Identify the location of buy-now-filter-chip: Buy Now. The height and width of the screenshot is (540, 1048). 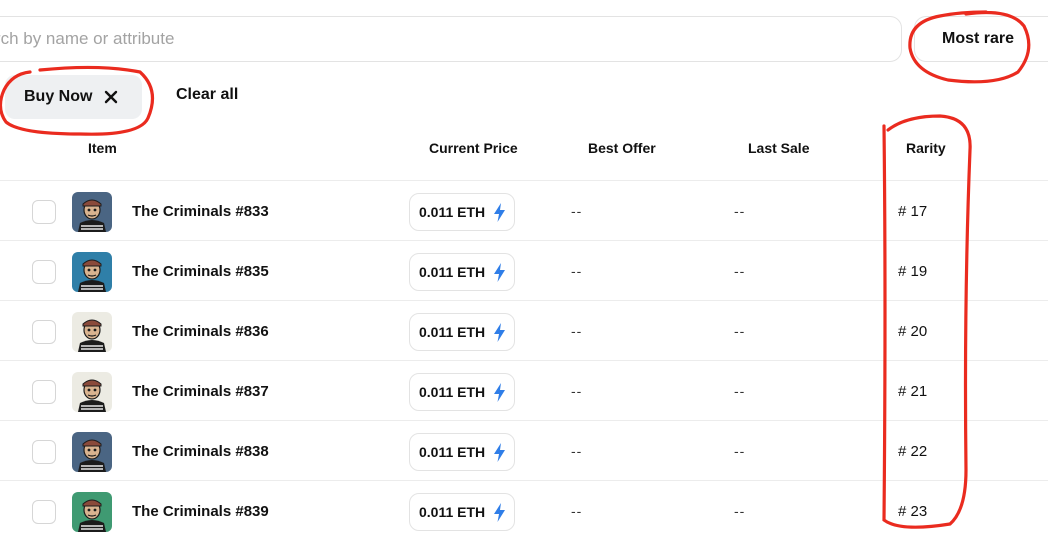
(73, 97).